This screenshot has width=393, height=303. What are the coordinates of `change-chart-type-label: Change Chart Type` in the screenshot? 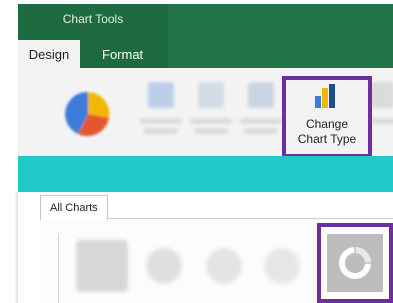 It's located at (327, 132).